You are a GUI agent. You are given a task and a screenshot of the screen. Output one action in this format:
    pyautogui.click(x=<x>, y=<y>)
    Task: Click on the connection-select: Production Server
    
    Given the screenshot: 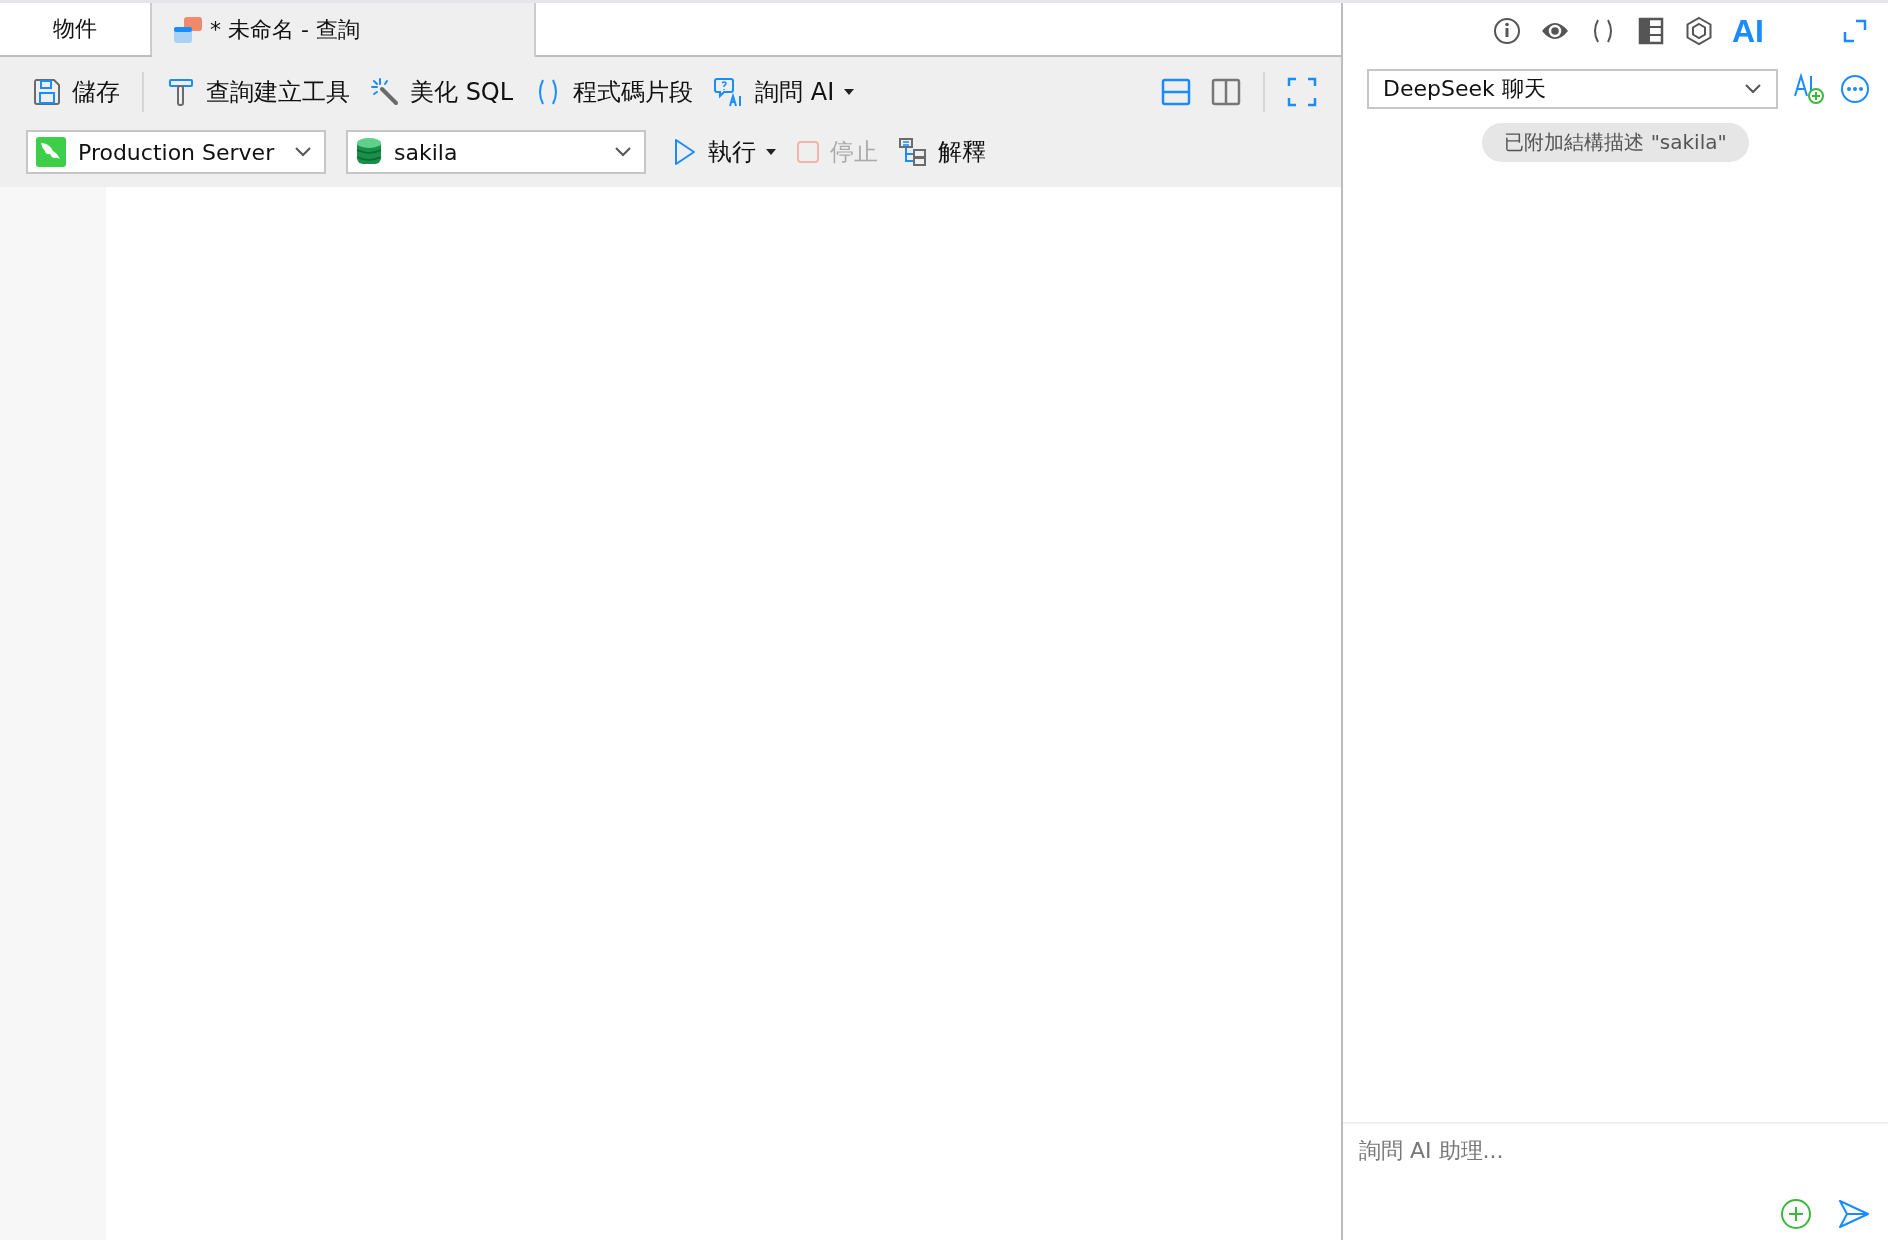 What is the action you would take?
    pyautogui.click(x=176, y=152)
    